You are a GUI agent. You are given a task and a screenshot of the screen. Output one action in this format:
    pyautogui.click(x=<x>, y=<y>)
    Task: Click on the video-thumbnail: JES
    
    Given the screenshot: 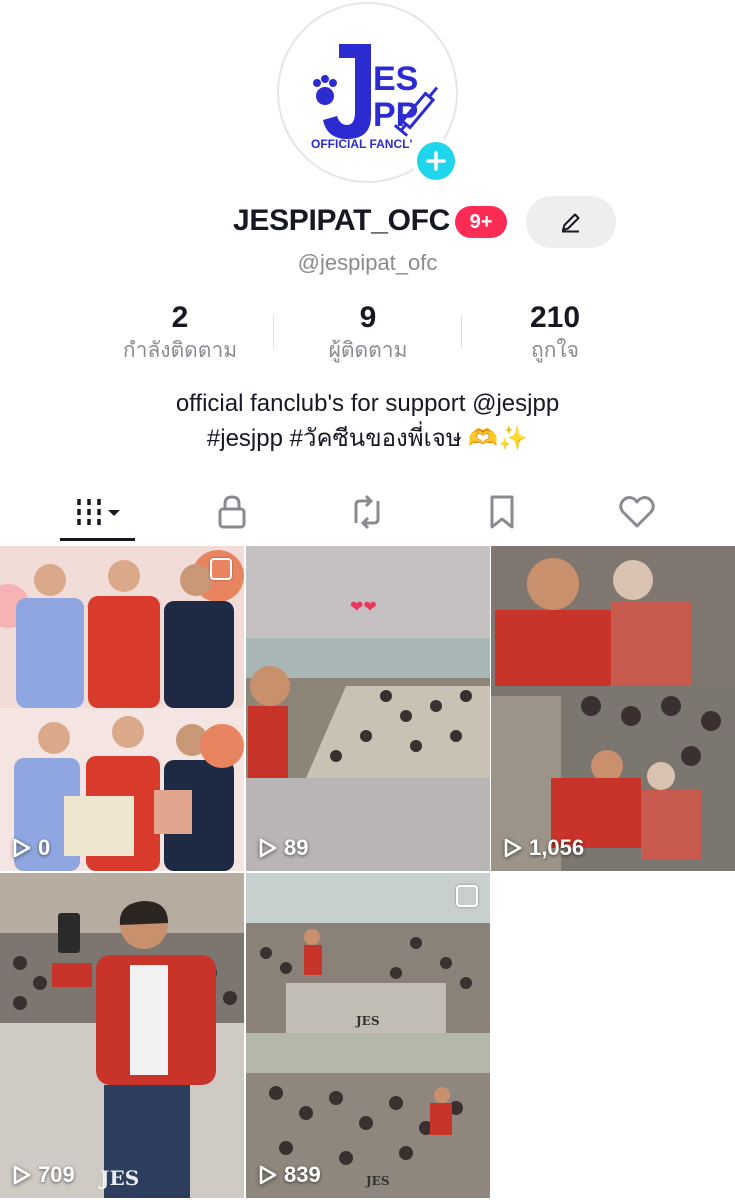 What is the action you would take?
    pyautogui.click(x=122, y=1035)
    